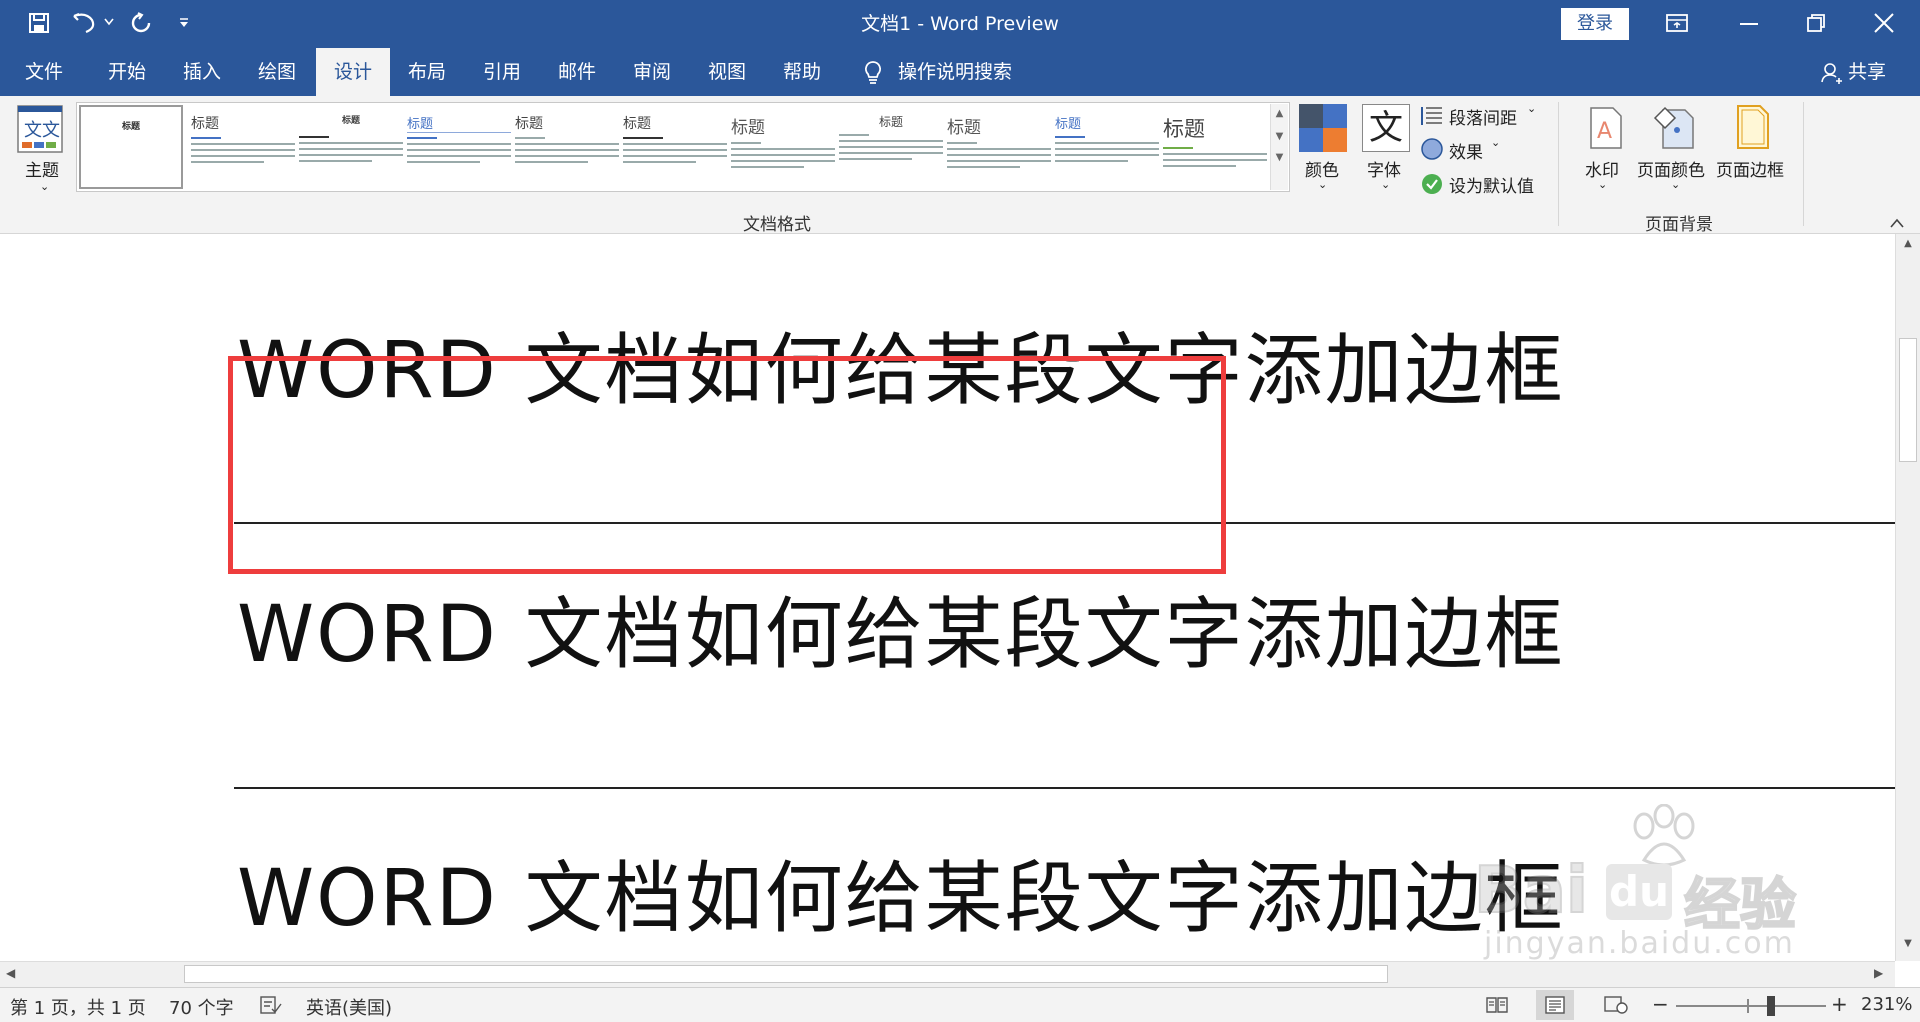 The height and width of the screenshot is (1022, 1920). I want to click on tab-design: 设计, so click(353, 72).